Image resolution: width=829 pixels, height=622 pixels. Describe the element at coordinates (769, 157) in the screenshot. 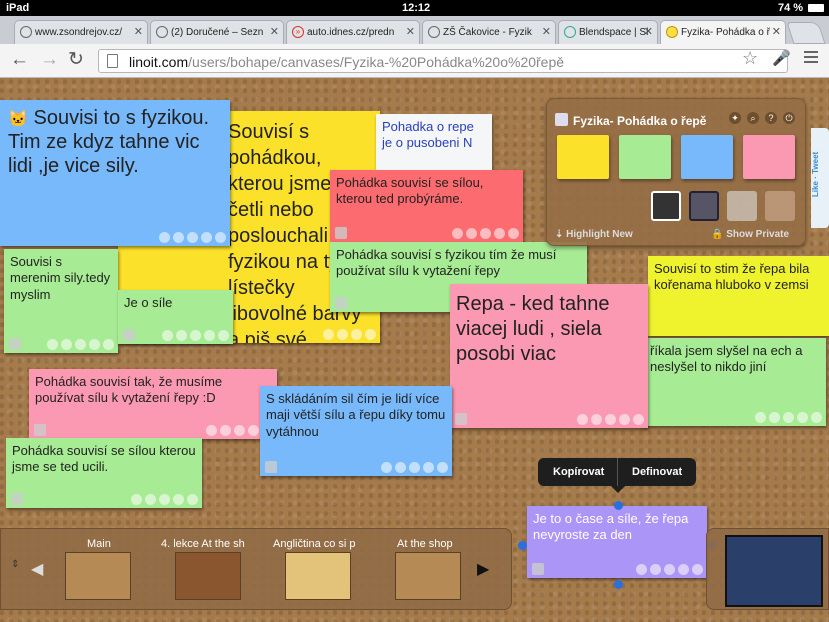

I see `pink-sticky-stack` at that location.